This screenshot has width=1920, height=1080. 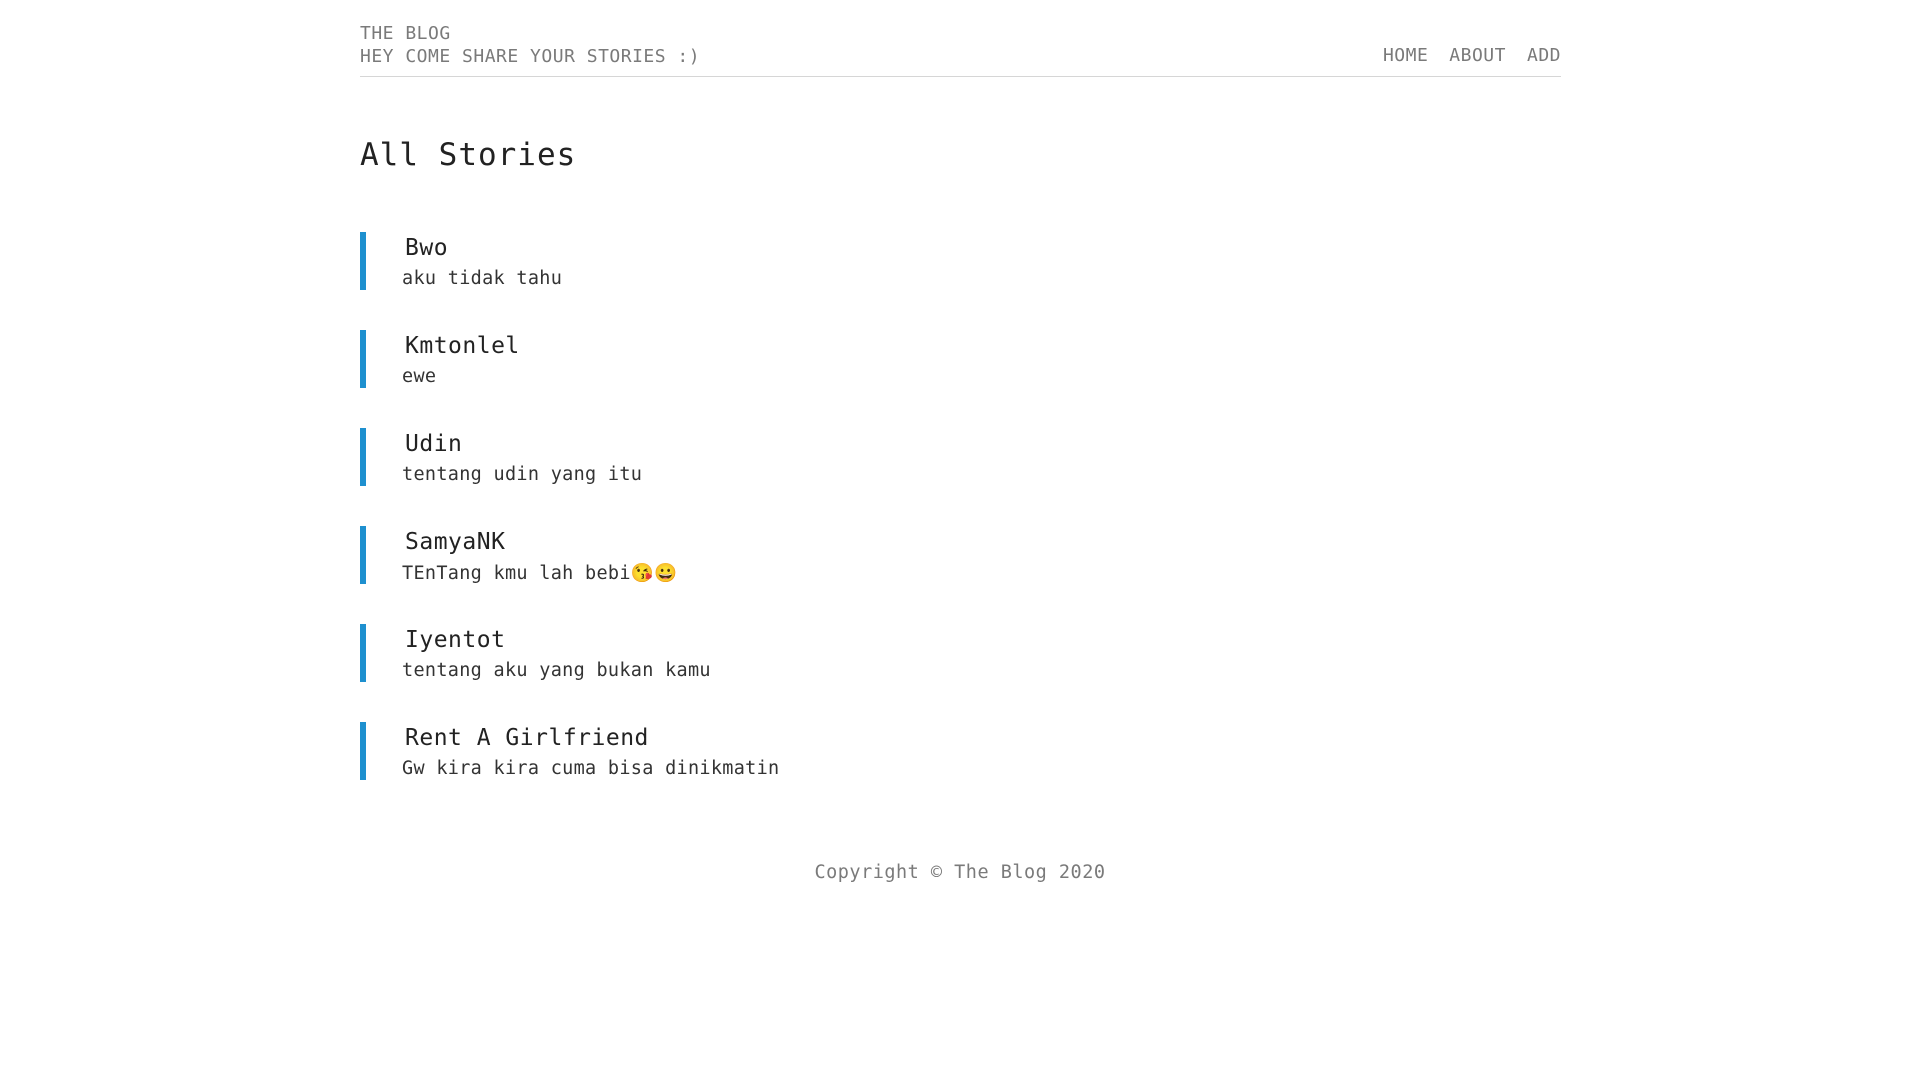 What do you see at coordinates (810, 457) in the screenshot?
I see `story-item: Udin tentang udin yang itu` at bounding box center [810, 457].